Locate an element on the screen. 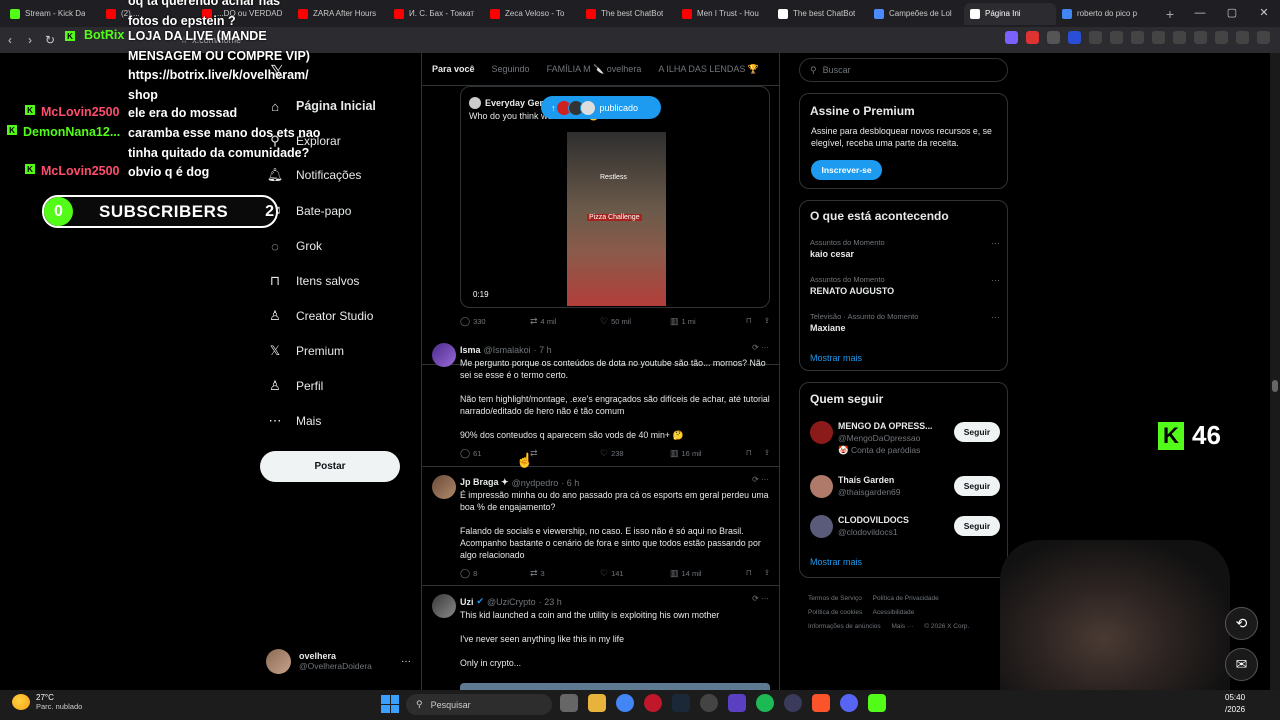  views-button: ▥ 16 mil is located at coordinates (705, 453).